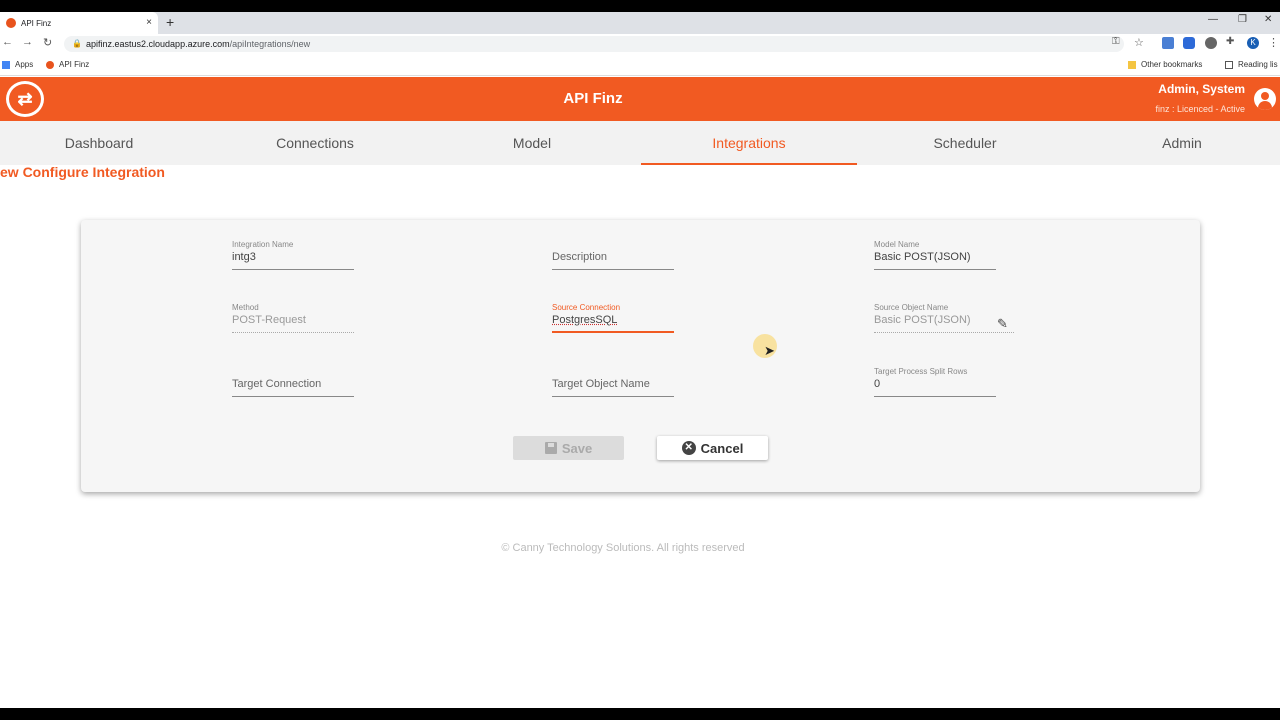 This screenshot has width=1280, height=720. What do you see at coordinates (640, 23) in the screenshot?
I see `tab-strip: API Finz × + — ❐ ✕` at bounding box center [640, 23].